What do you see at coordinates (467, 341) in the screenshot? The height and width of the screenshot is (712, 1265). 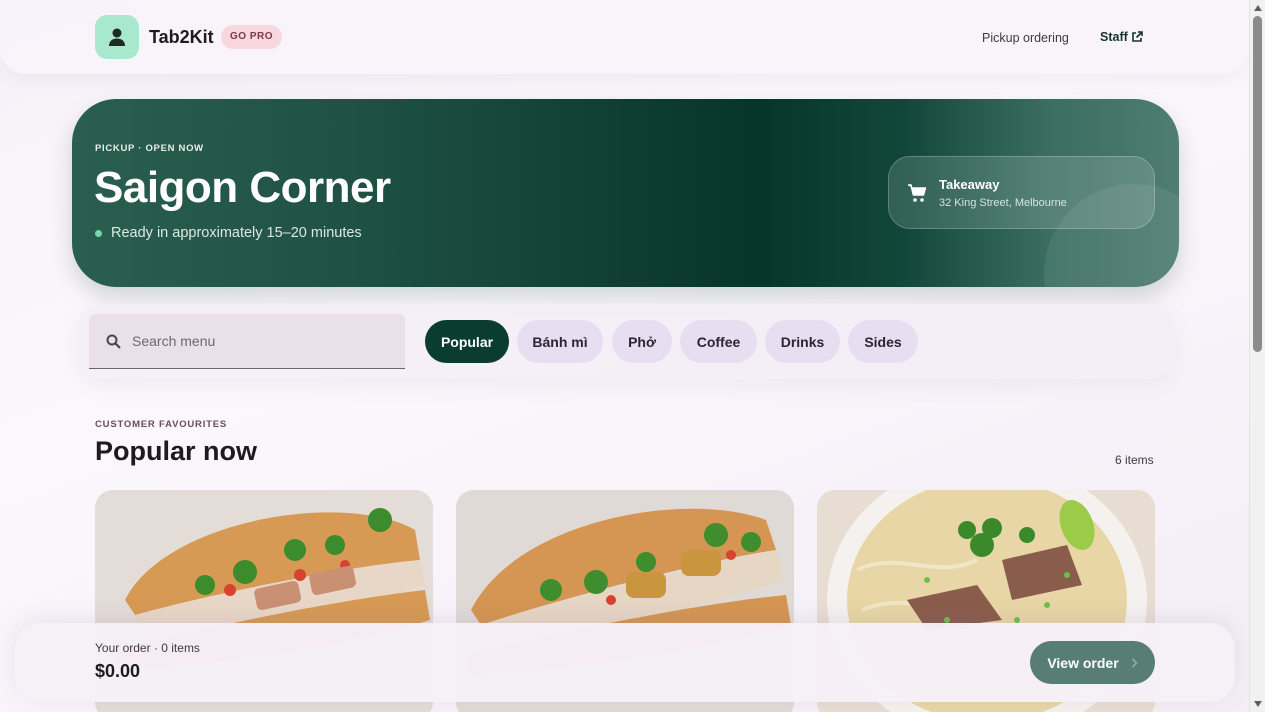 I see `category-chip-popular: Popular` at bounding box center [467, 341].